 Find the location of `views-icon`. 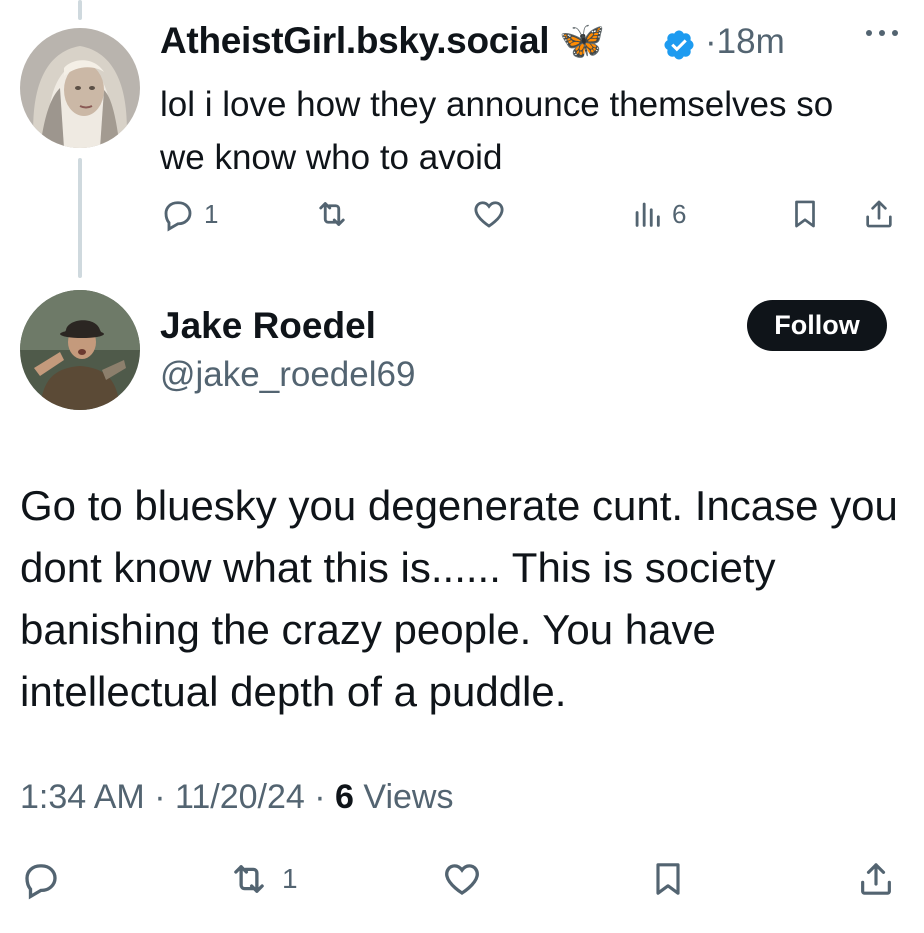

views-icon is located at coordinates (647, 214).